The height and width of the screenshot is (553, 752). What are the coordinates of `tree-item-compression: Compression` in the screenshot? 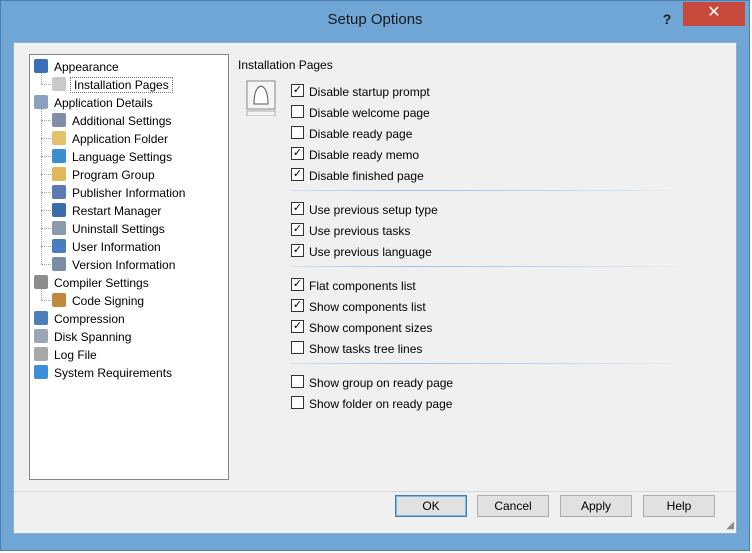 It's located at (80, 318).